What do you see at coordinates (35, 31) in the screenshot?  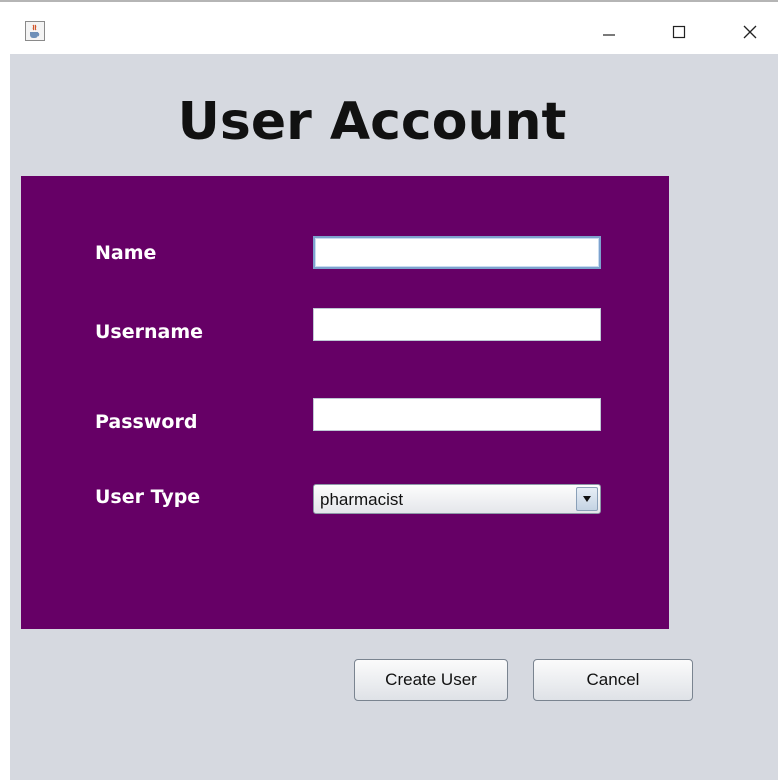 I see `java-cup-icon` at bounding box center [35, 31].